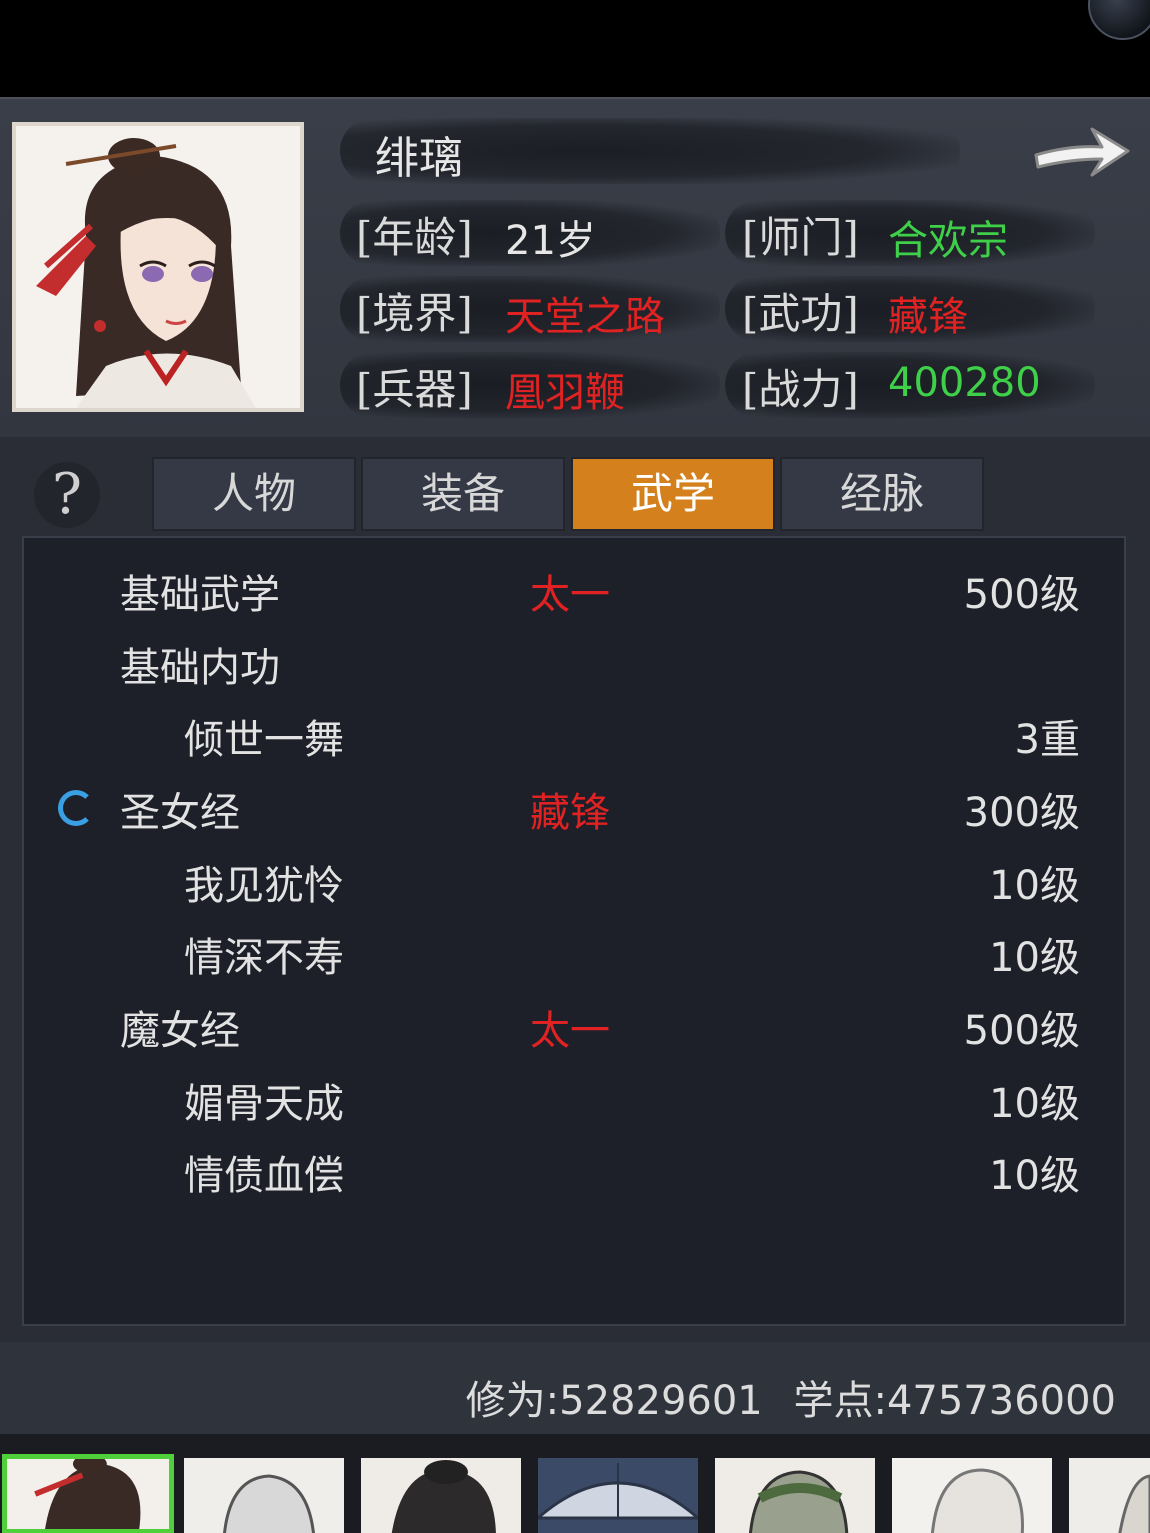 The width and height of the screenshot is (1150, 1533). Describe the element at coordinates (67, 495) in the screenshot. I see `help-icon: ?` at that location.